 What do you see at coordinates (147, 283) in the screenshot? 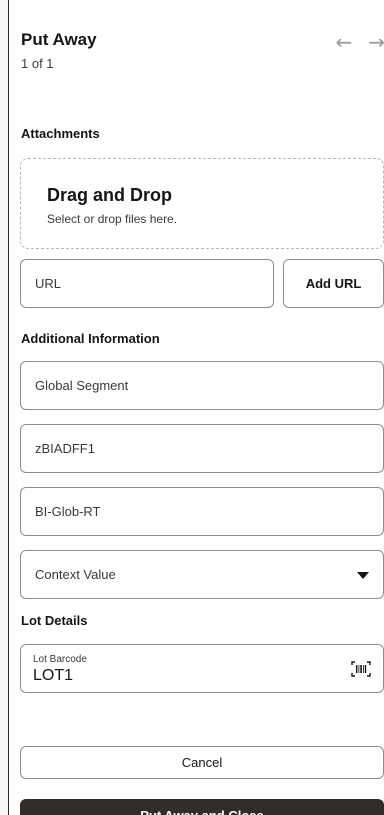
I see `url-input: URL` at bounding box center [147, 283].